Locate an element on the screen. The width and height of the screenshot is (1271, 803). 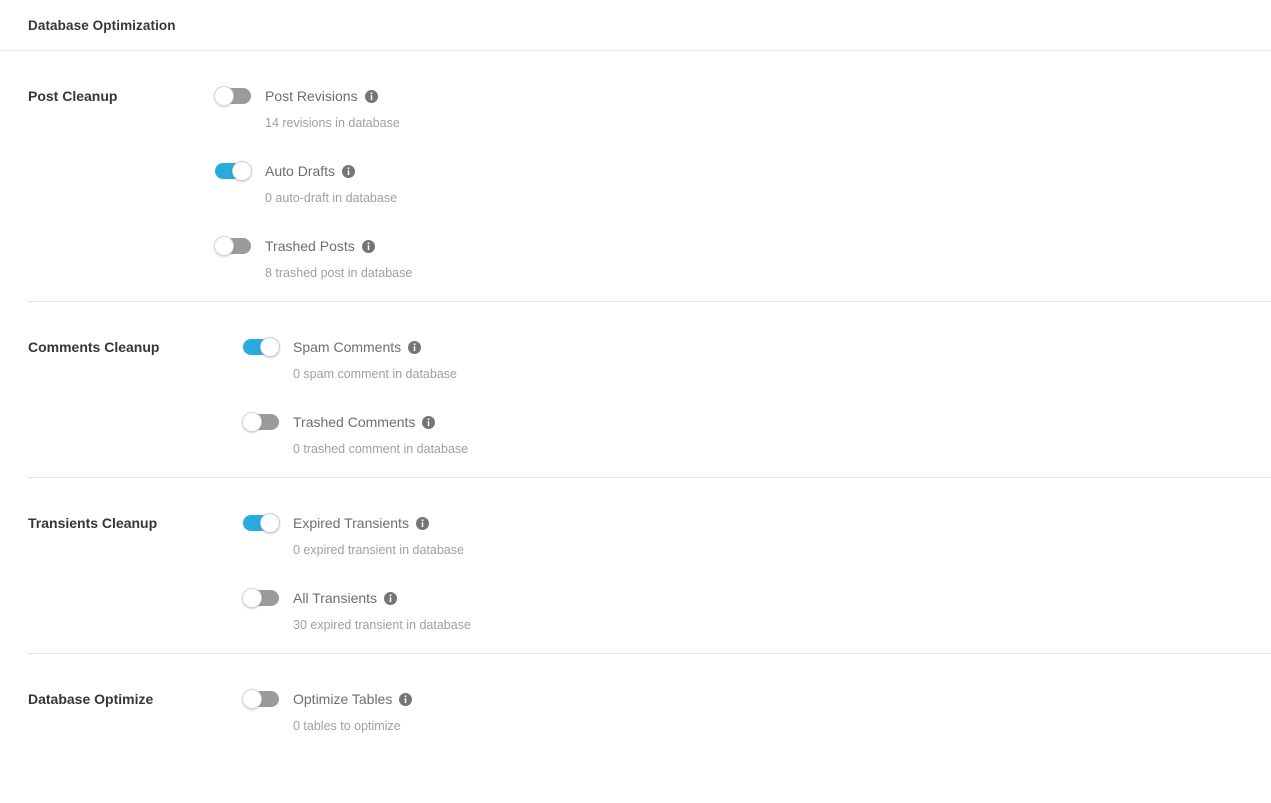
toggle-post-revisions is located at coordinates (232, 96).